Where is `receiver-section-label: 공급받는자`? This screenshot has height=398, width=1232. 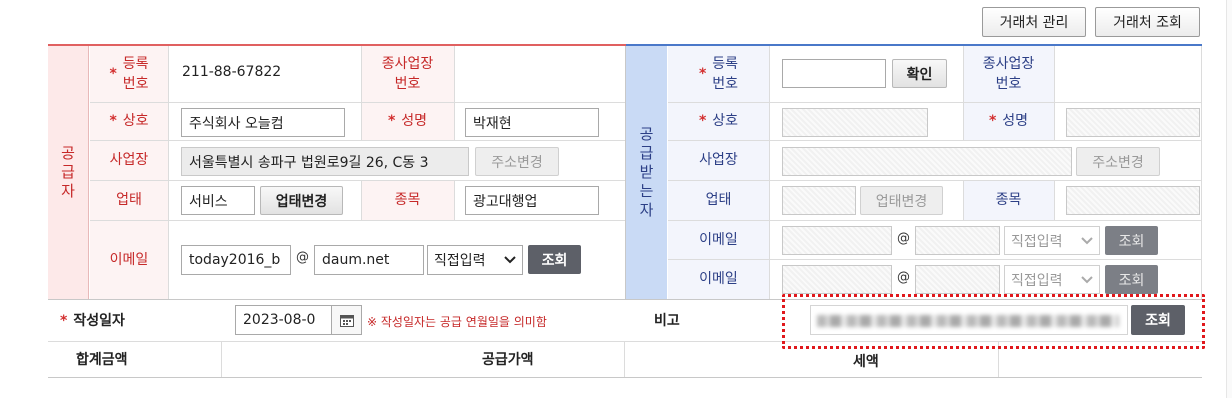
receiver-section-label: 공급받는자 is located at coordinates (646, 172).